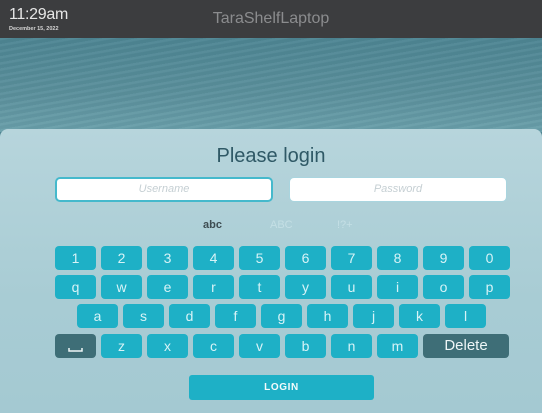 The height and width of the screenshot is (413, 542). Describe the element at coordinates (351, 346) in the screenshot. I see `key-n: n` at that location.